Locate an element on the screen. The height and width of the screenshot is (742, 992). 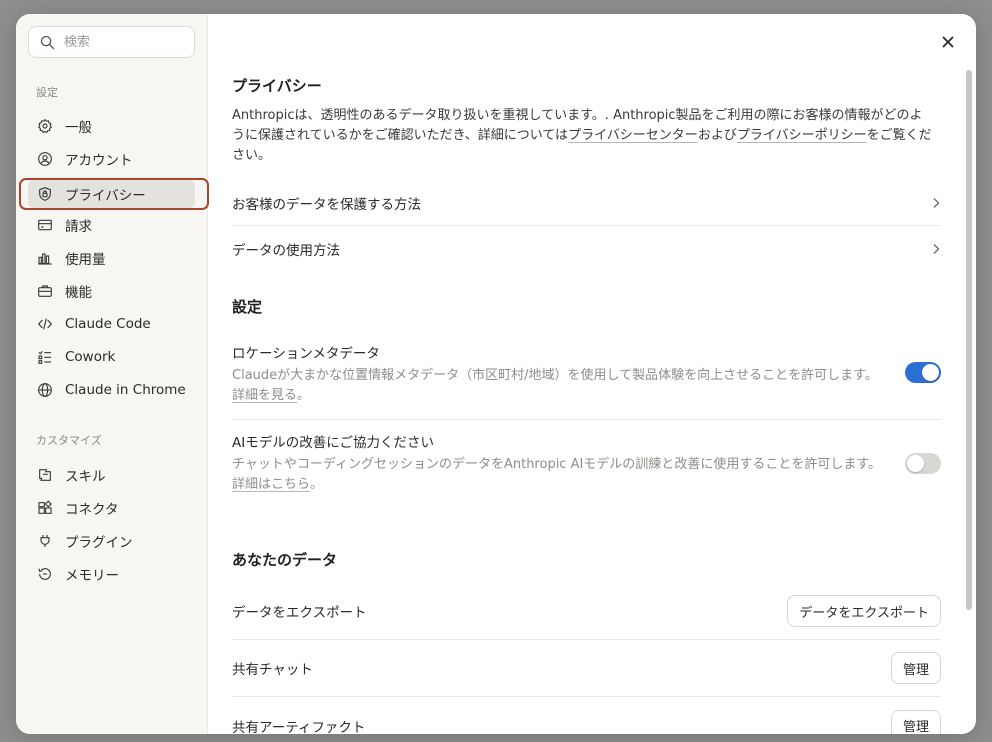
sidebar-item-label: プライバシー is located at coordinates (105, 196).